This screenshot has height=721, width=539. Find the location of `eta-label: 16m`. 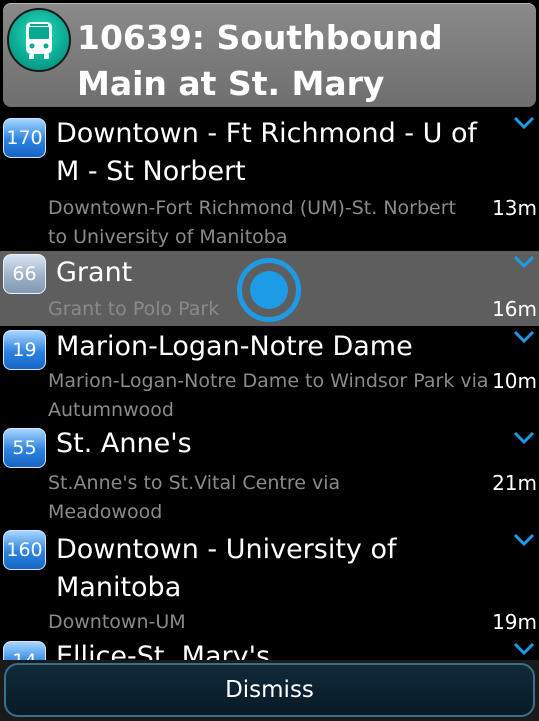

eta-label: 16m is located at coordinates (514, 309).